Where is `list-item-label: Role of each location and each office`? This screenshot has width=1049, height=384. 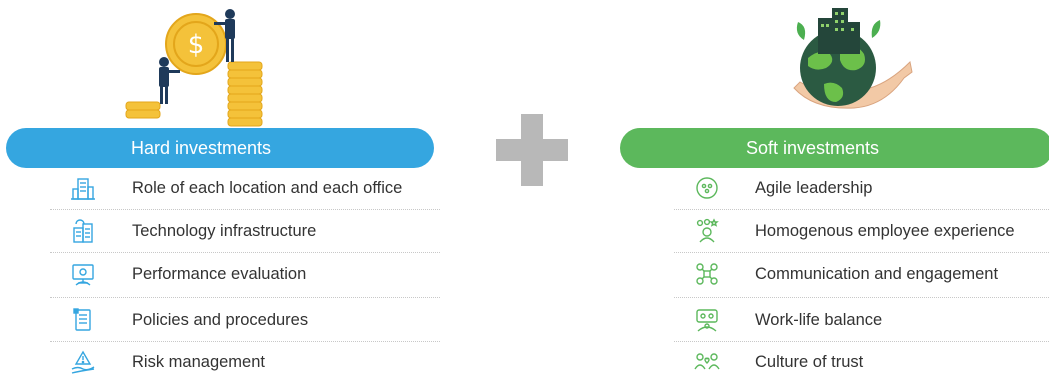 list-item-label: Role of each location and each office is located at coordinates (267, 188).